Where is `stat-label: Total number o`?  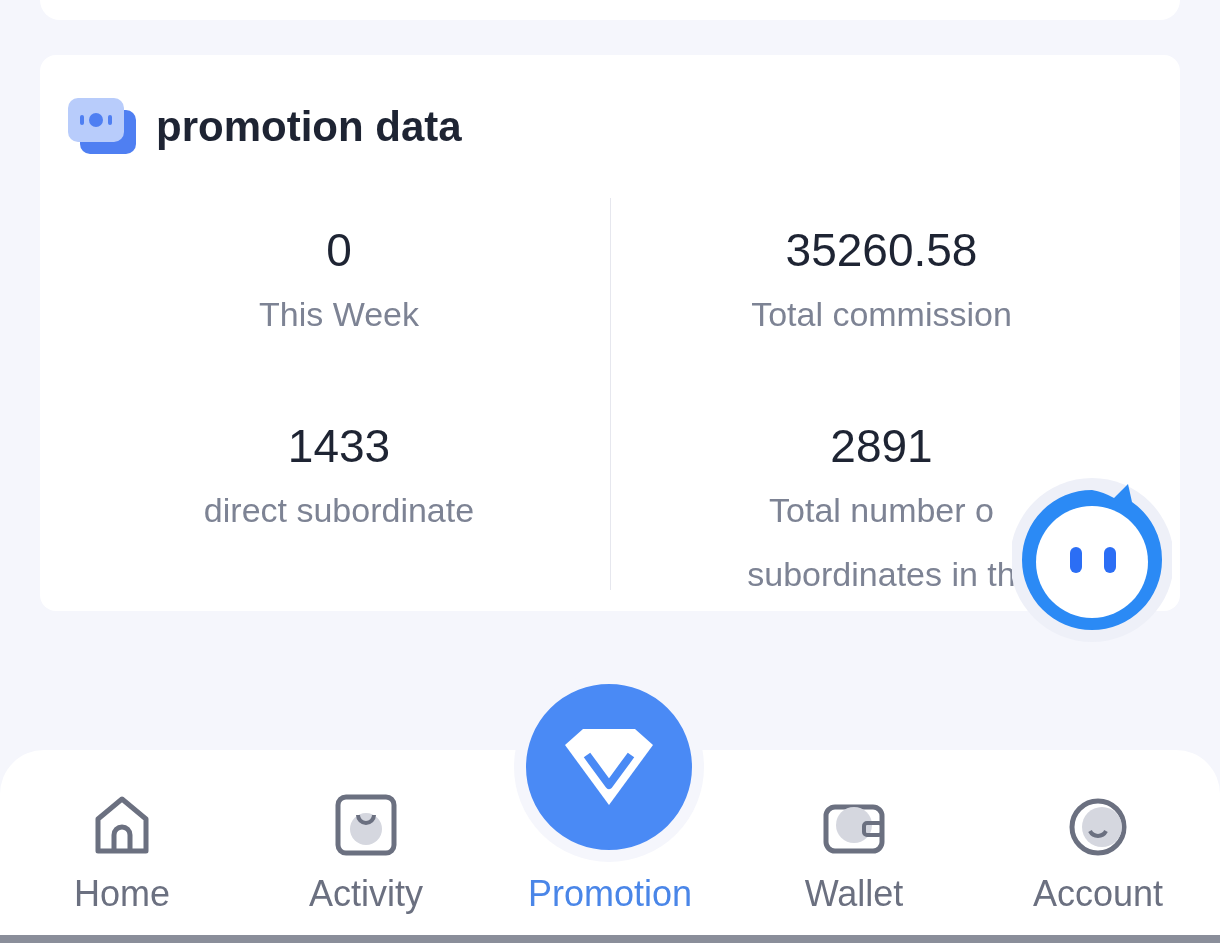 stat-label: Total number o is located at coordinates (881, 510).